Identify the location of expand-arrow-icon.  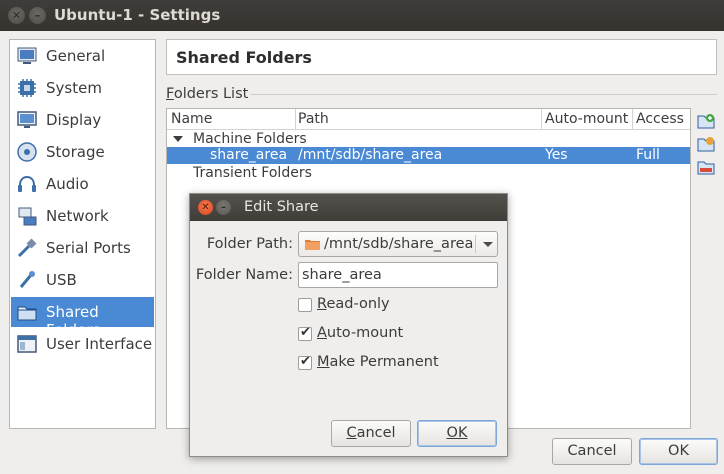
(178, 139).